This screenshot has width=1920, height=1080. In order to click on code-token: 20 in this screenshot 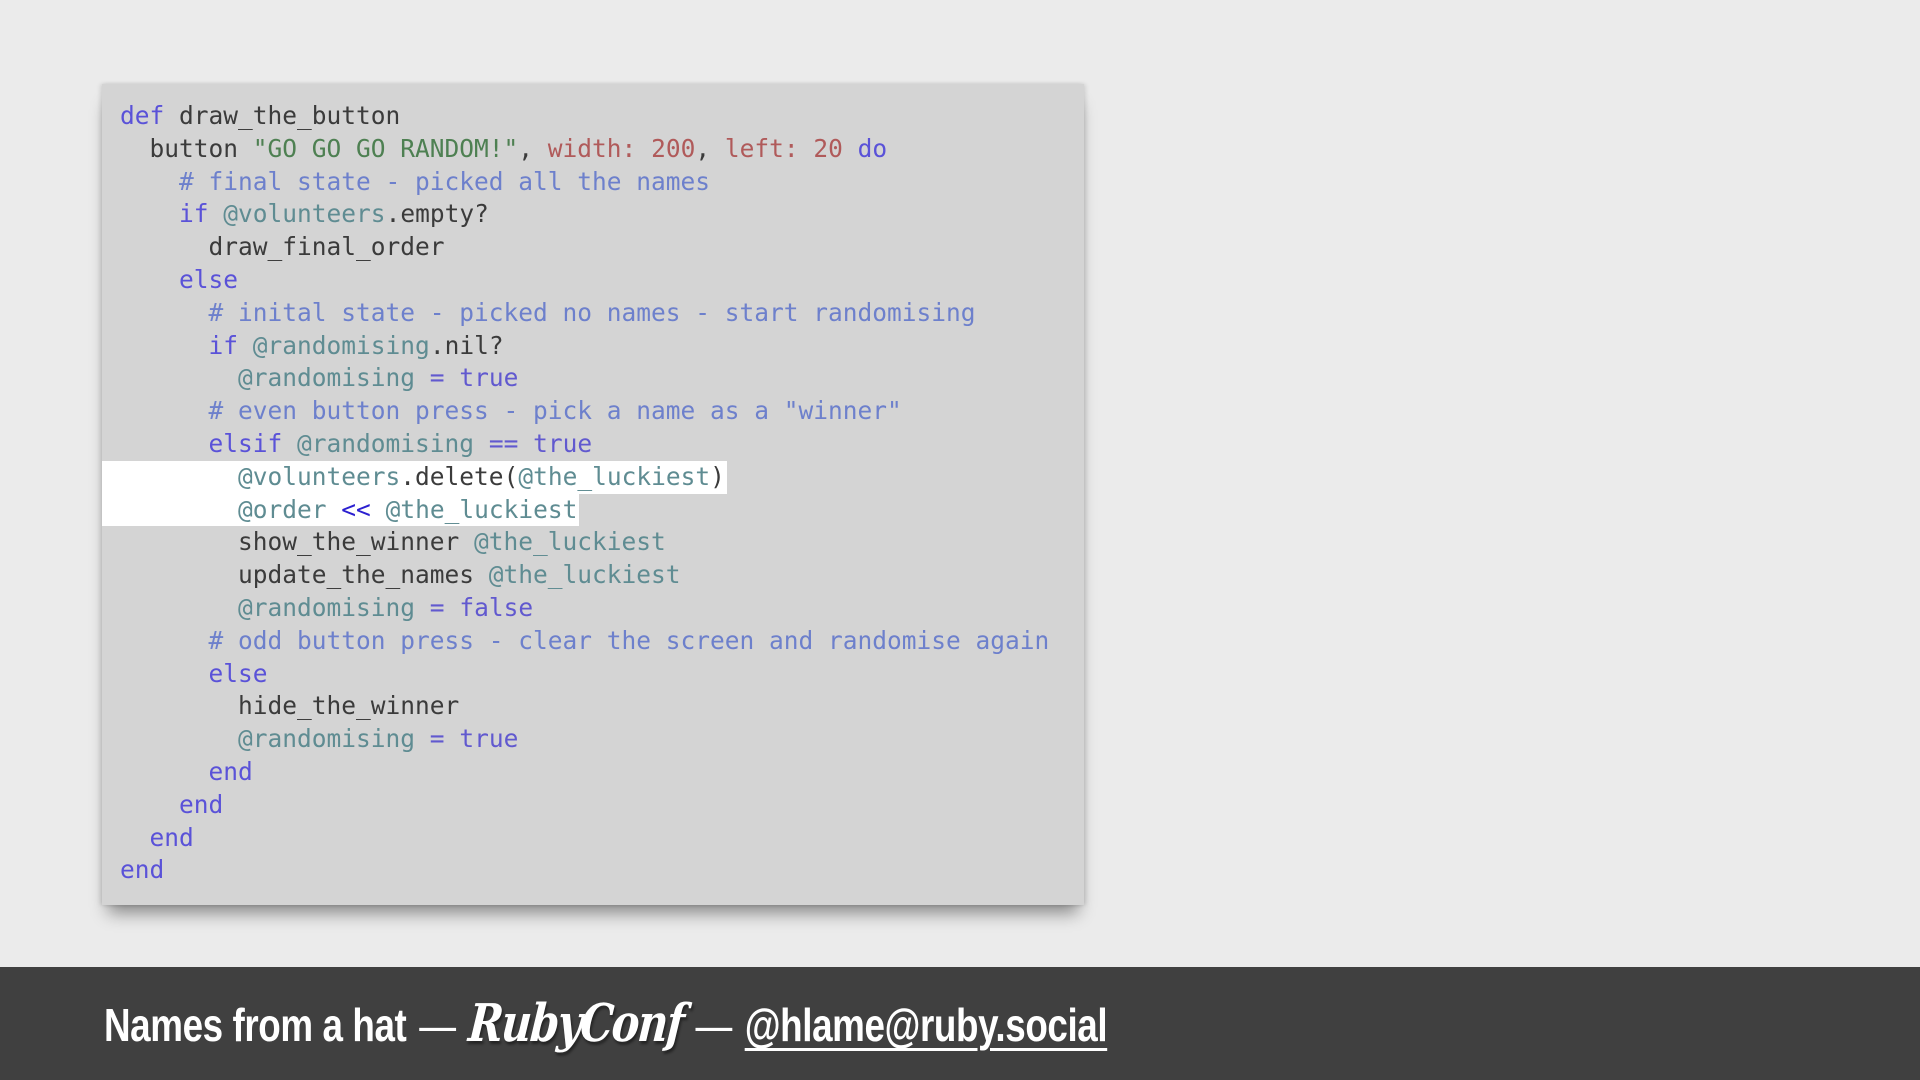, I will do `click(828, 148)`.